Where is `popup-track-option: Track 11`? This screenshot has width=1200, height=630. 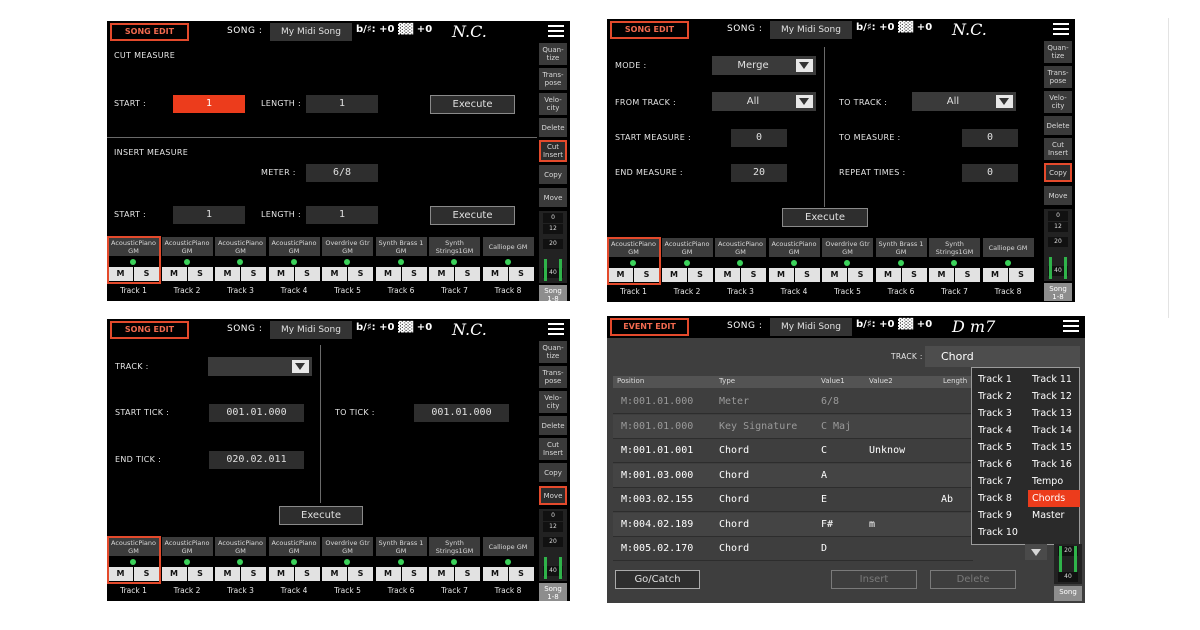
popup-track-option: Track 11 is located at coordinates (1054, 379).